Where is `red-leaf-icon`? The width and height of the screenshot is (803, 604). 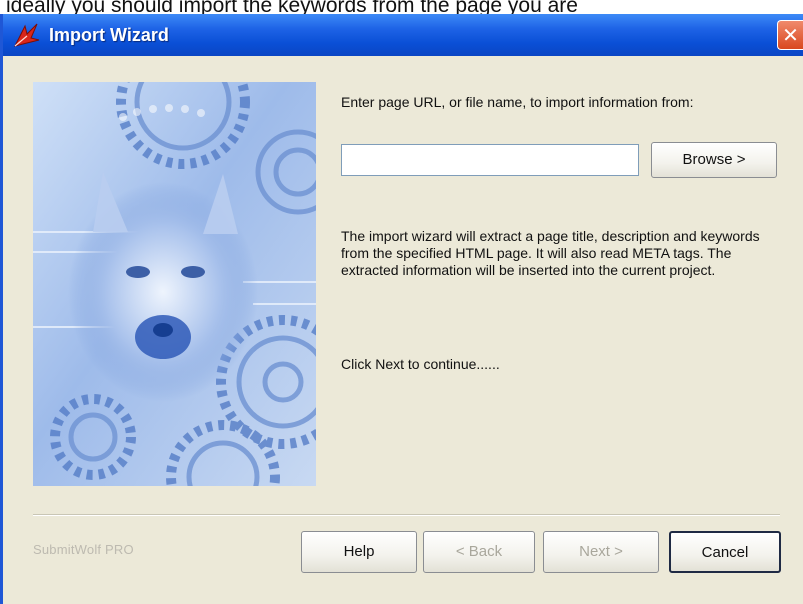
red-leaf-icon is located at coordinates (27, 35).